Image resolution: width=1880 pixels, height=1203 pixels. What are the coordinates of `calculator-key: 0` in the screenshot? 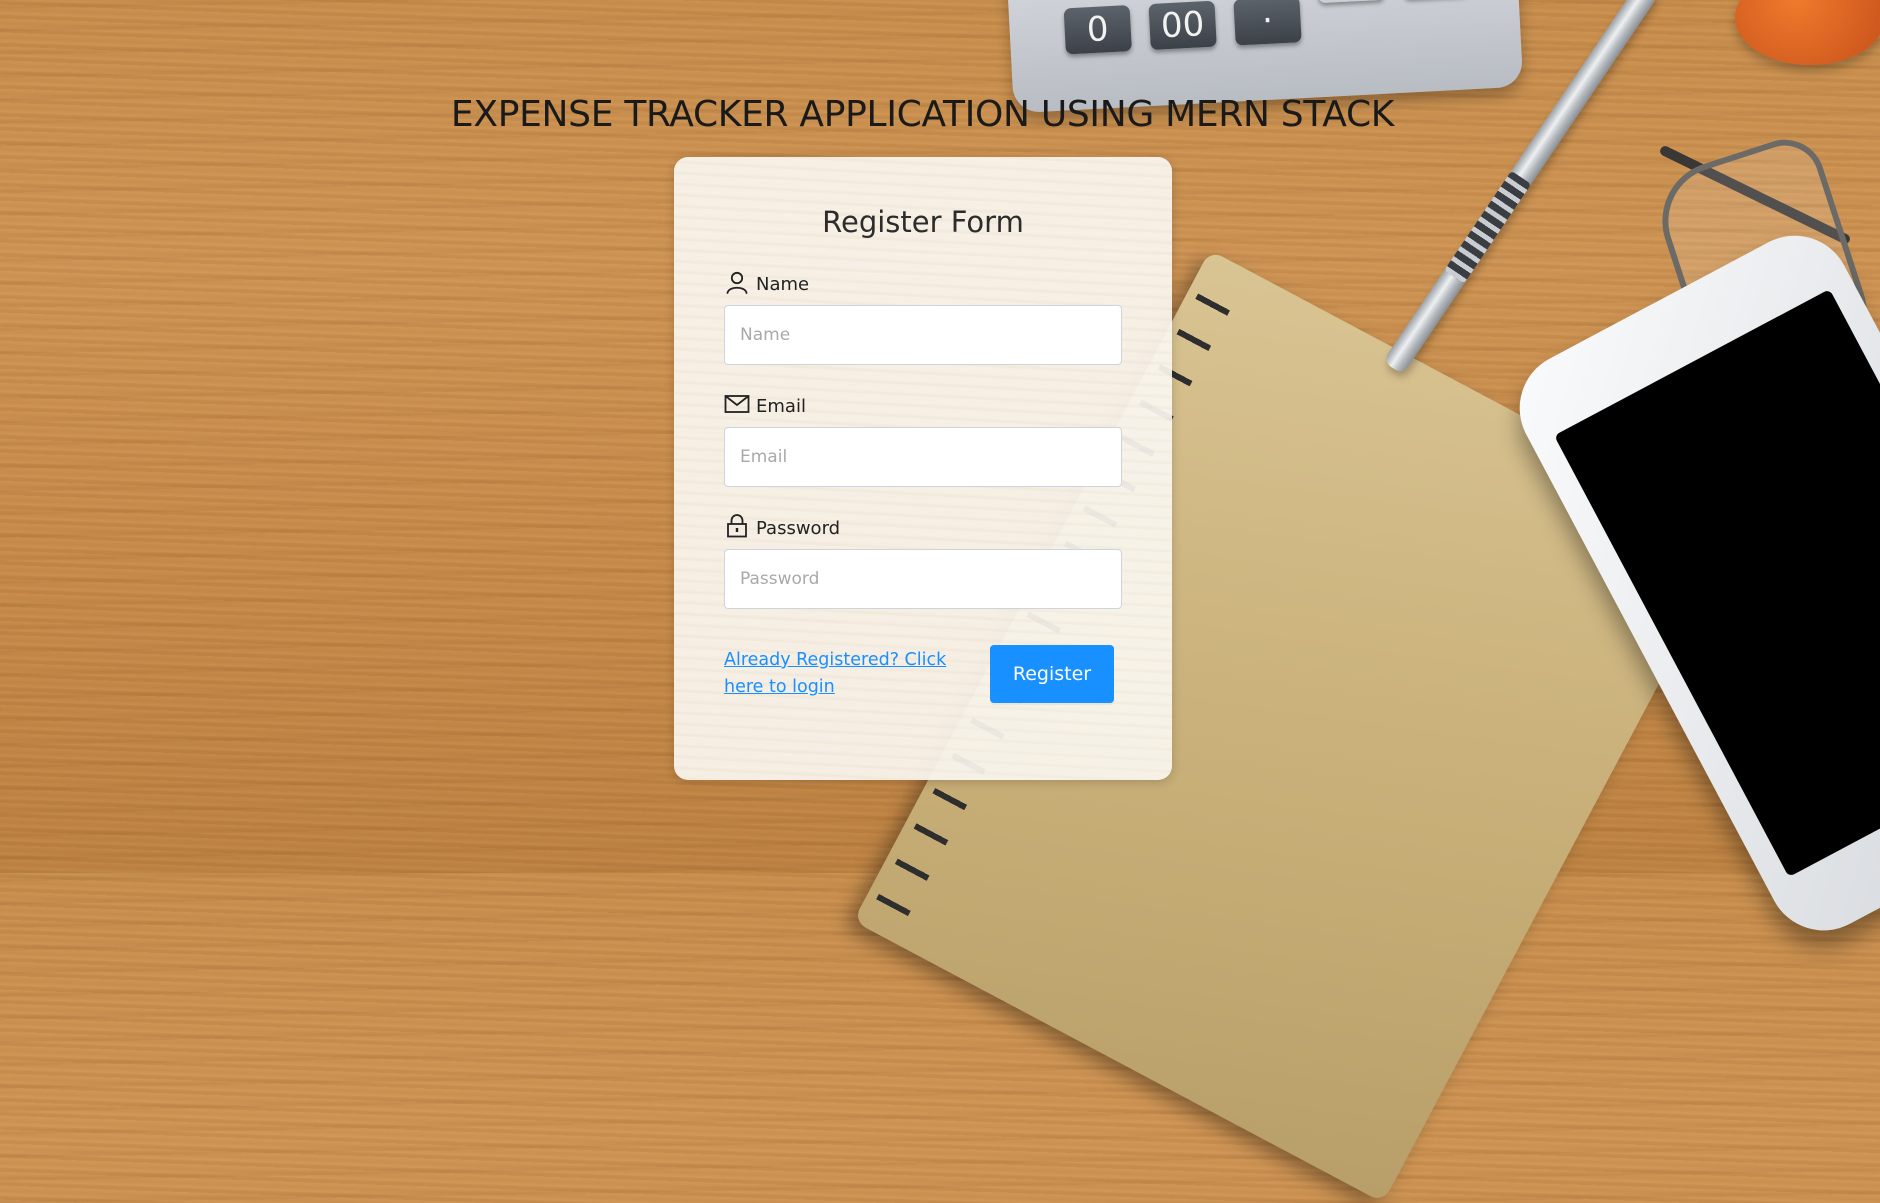 It's located at (1097, 30).